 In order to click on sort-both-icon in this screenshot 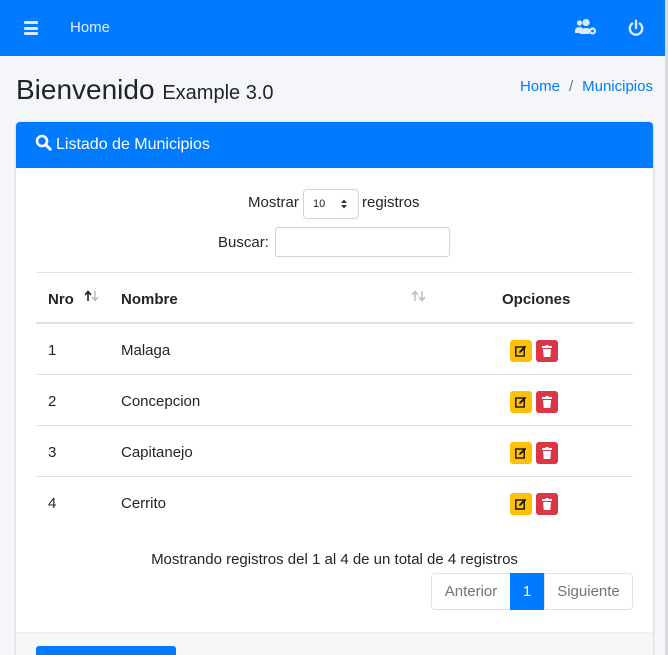, I will do `click(419, 296)`.